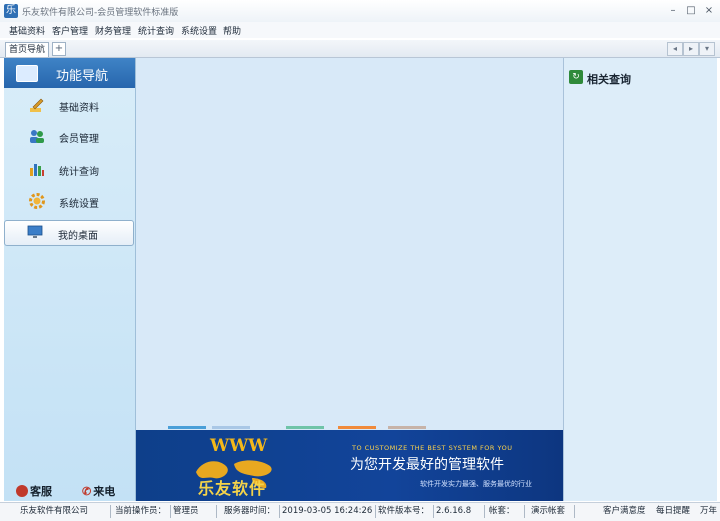 The width and height of the screenshot is (720, 521). I want to click on sidebar-item-settings: 系统设置, so click(69, 201).